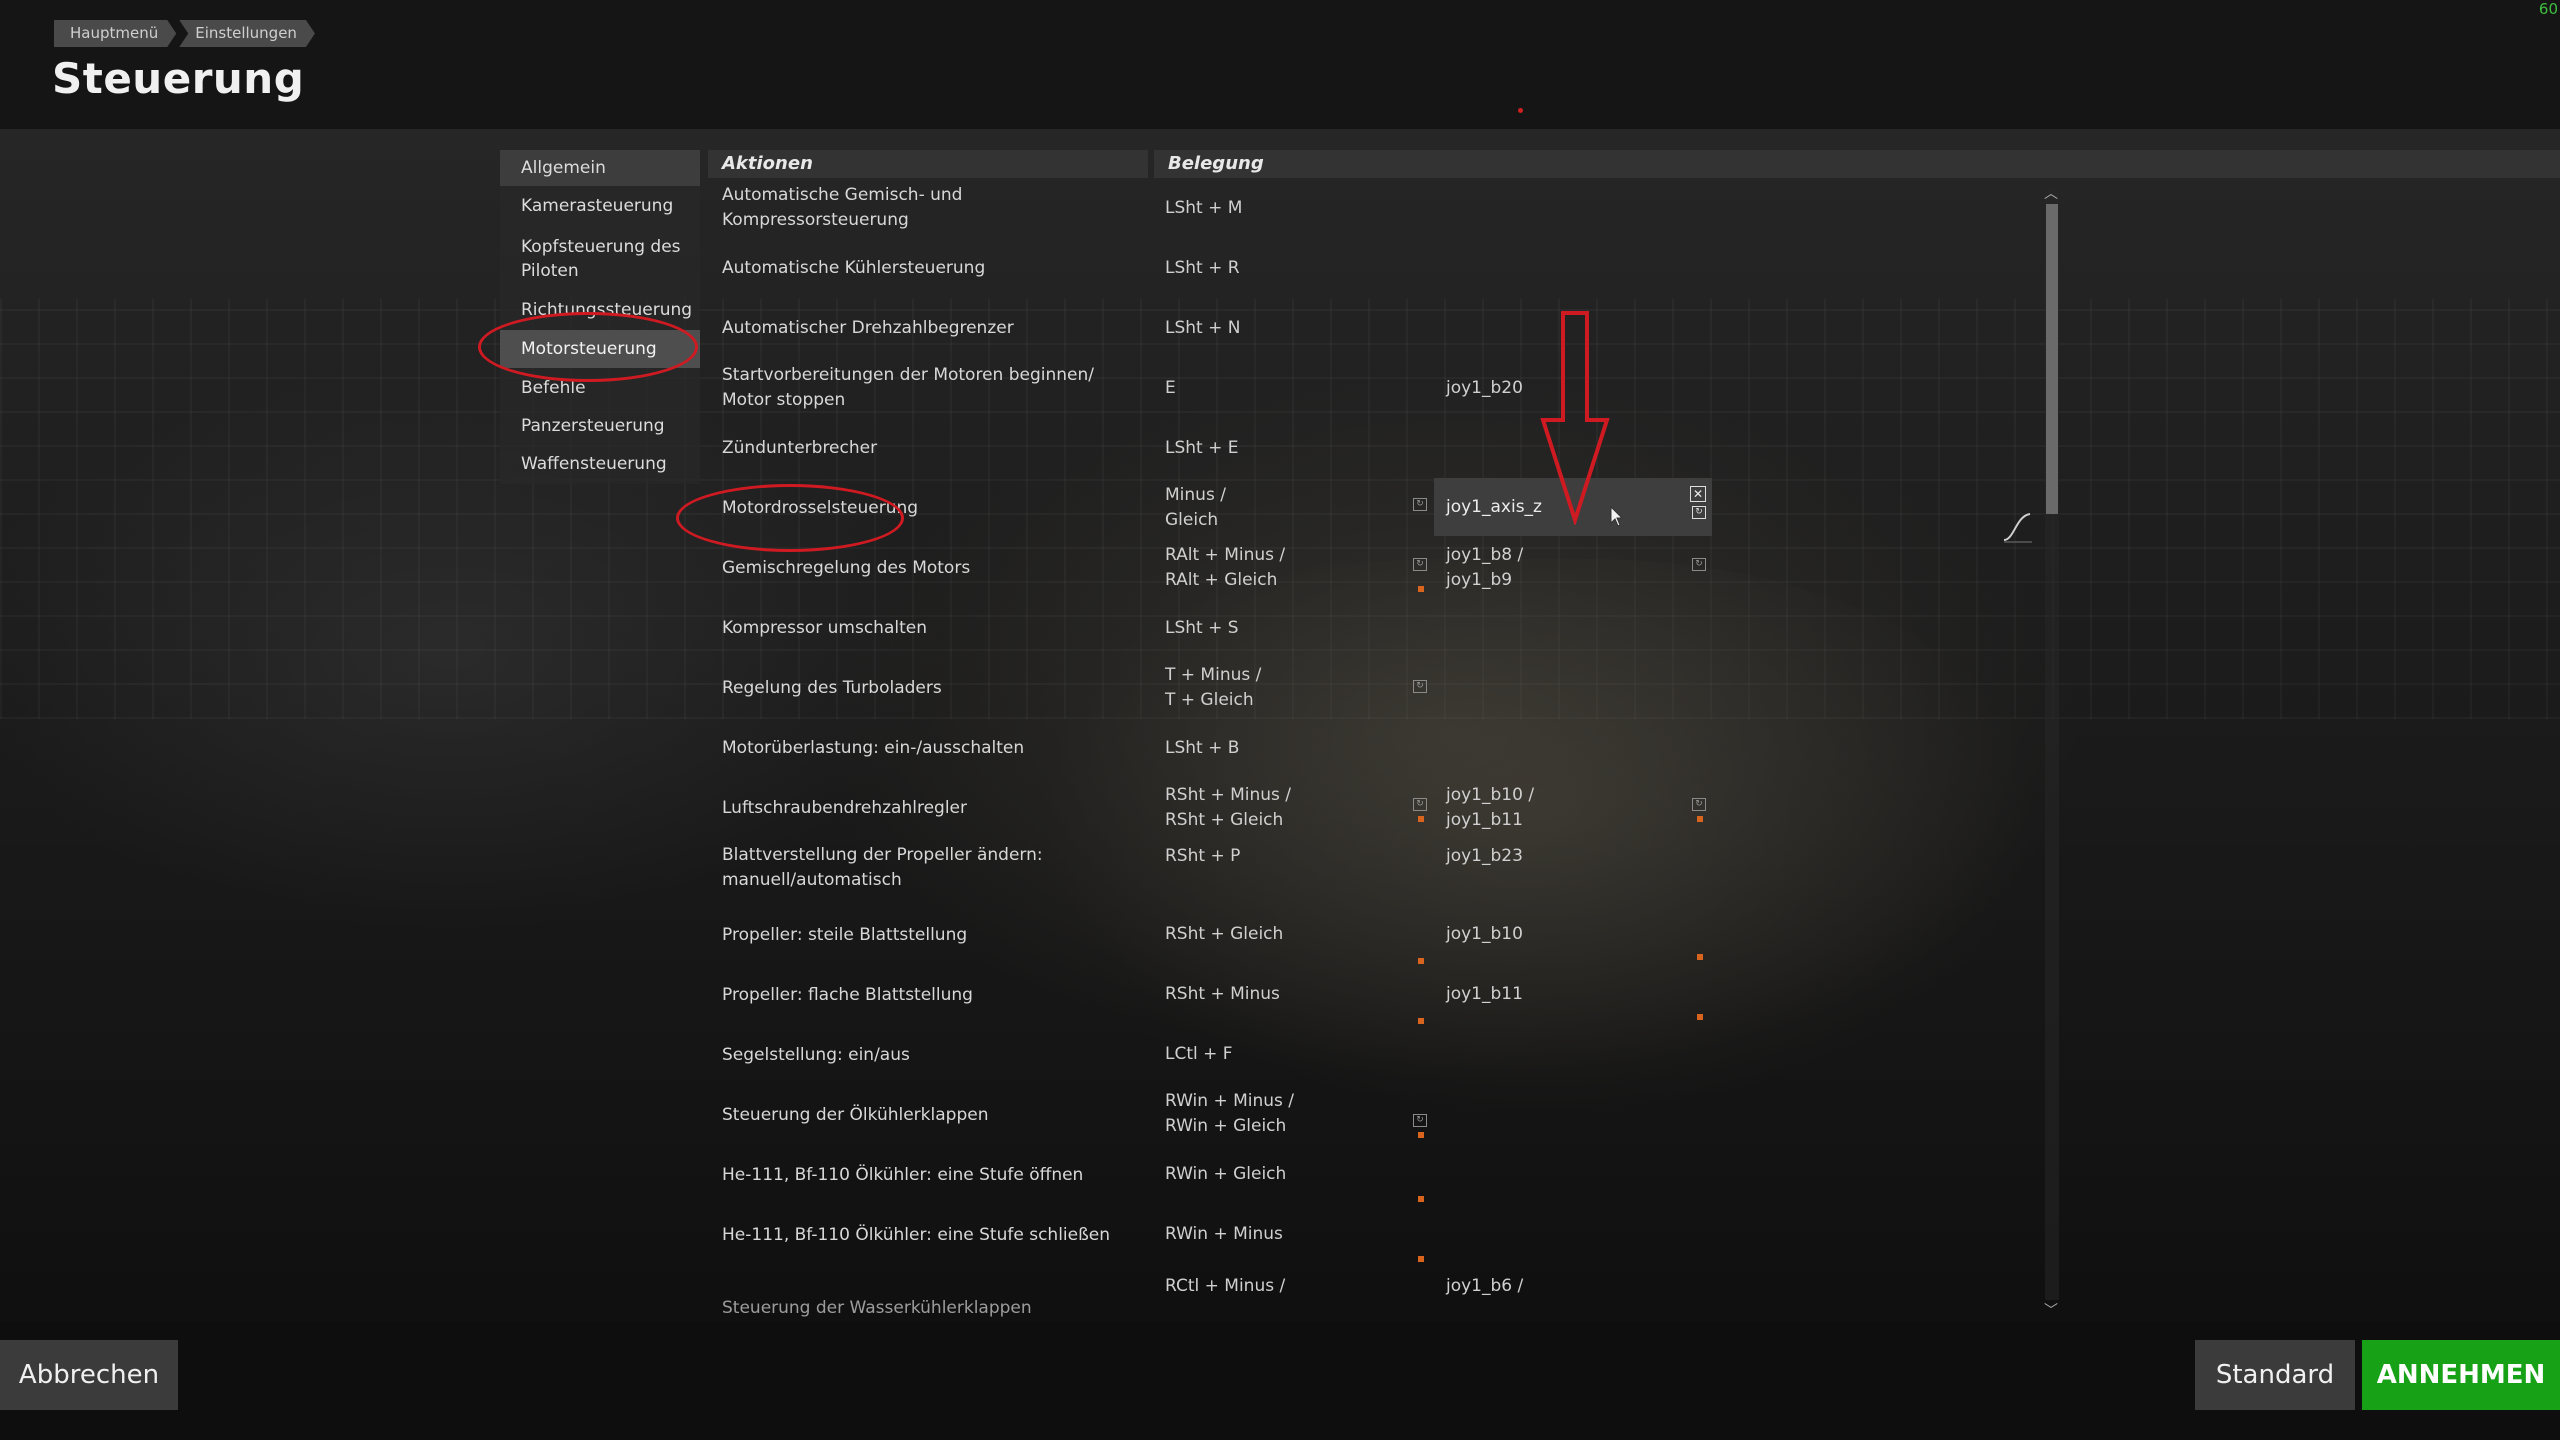 The height and width of the screenshot is (1440, 2560). Describe the element at coordinates (1378, 328) in the screenshot. I see `table-row: Automatischer Drehzahlbegrenzer LSht + N` at that location.